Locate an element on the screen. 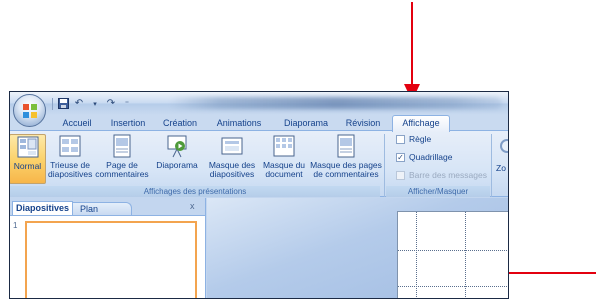 The width and height of the screenshot is (596, 300). ruler-label: Règle is located at coordinates (420, 139).